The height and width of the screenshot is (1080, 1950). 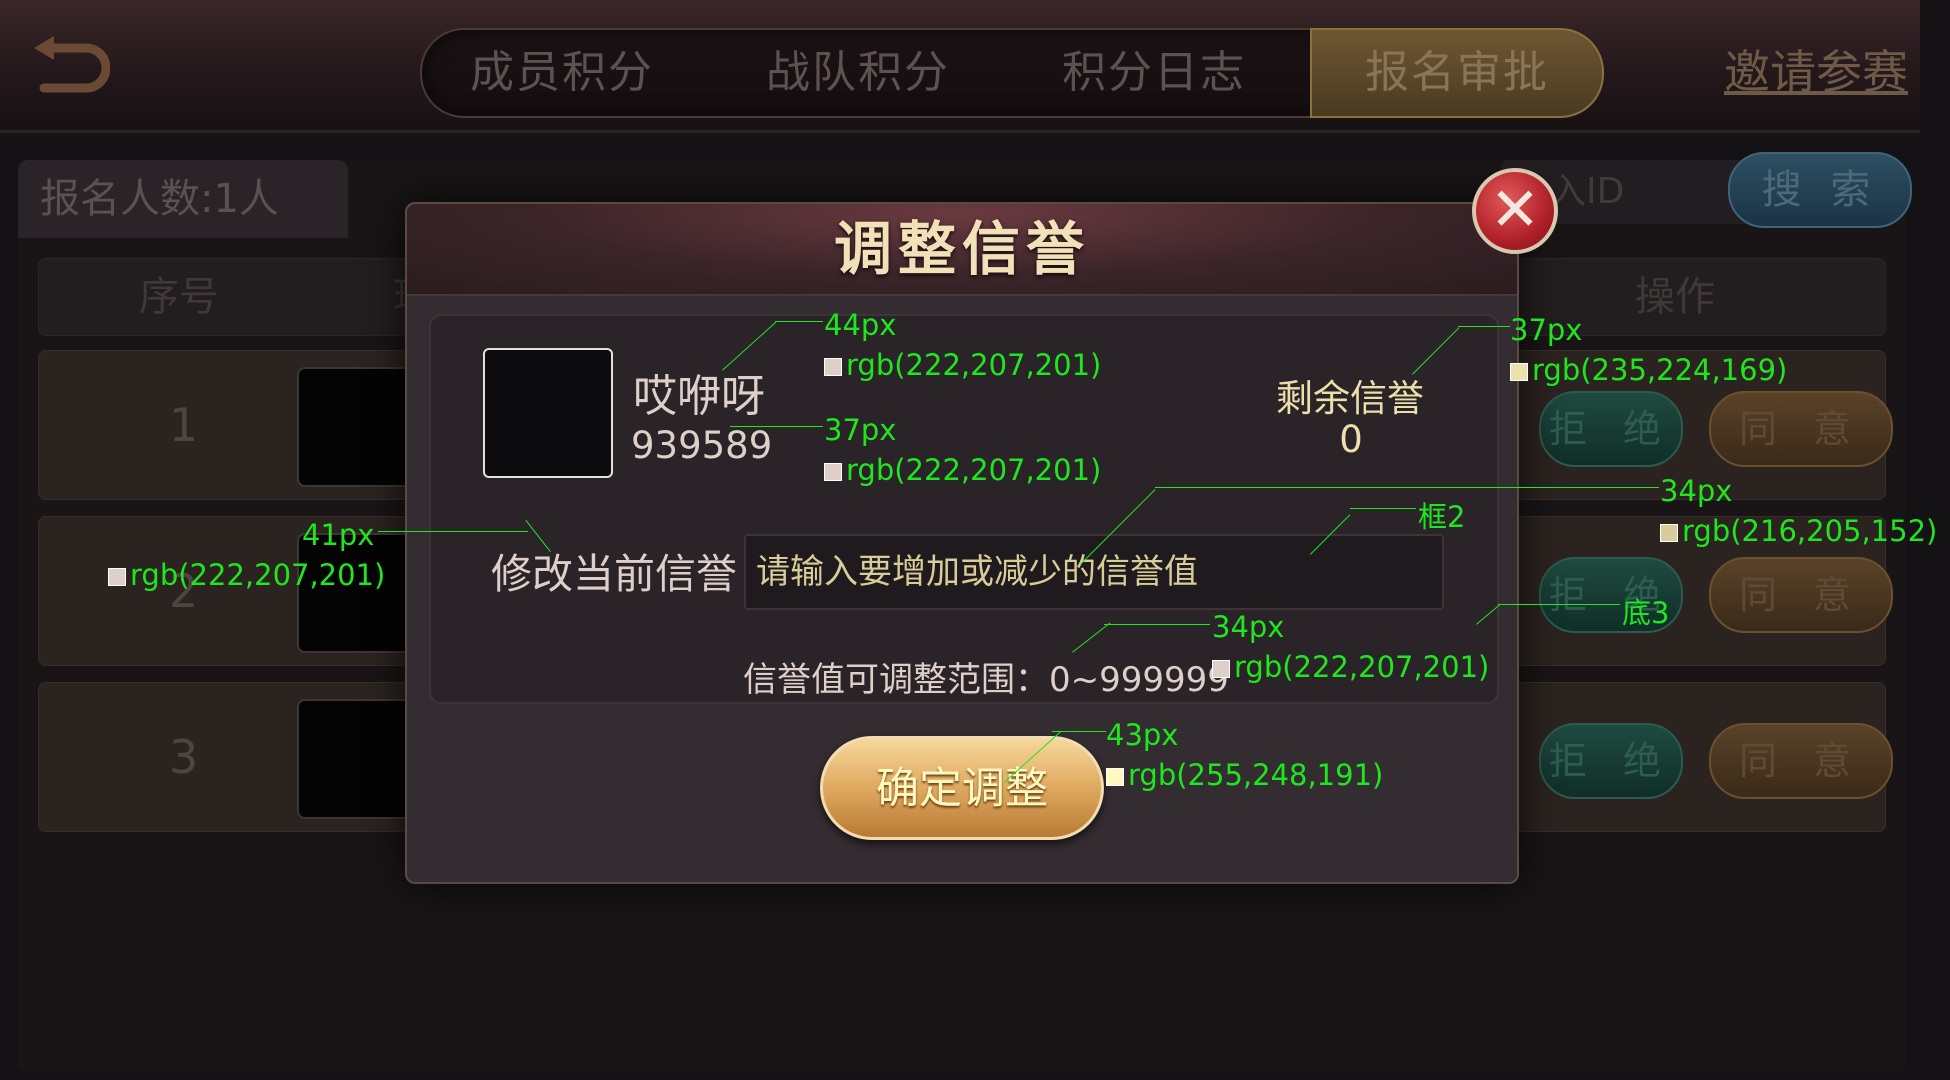 I want to click on tab-points-log: 积分日志, so click(x=1154, y=73).